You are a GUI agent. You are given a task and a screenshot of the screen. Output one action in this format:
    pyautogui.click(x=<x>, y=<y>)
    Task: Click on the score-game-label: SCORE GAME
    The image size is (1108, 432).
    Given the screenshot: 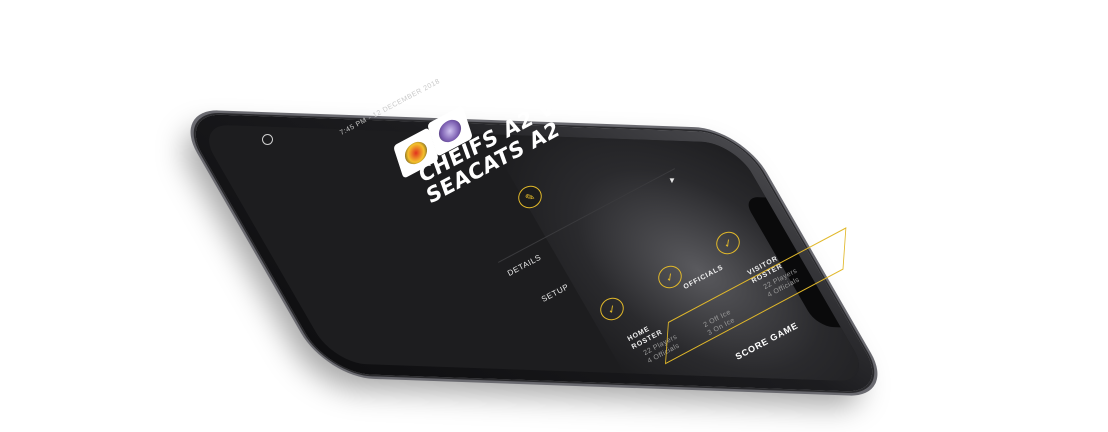 What is the action you would take?
    pyautogui.click(x=767, y=340)
    